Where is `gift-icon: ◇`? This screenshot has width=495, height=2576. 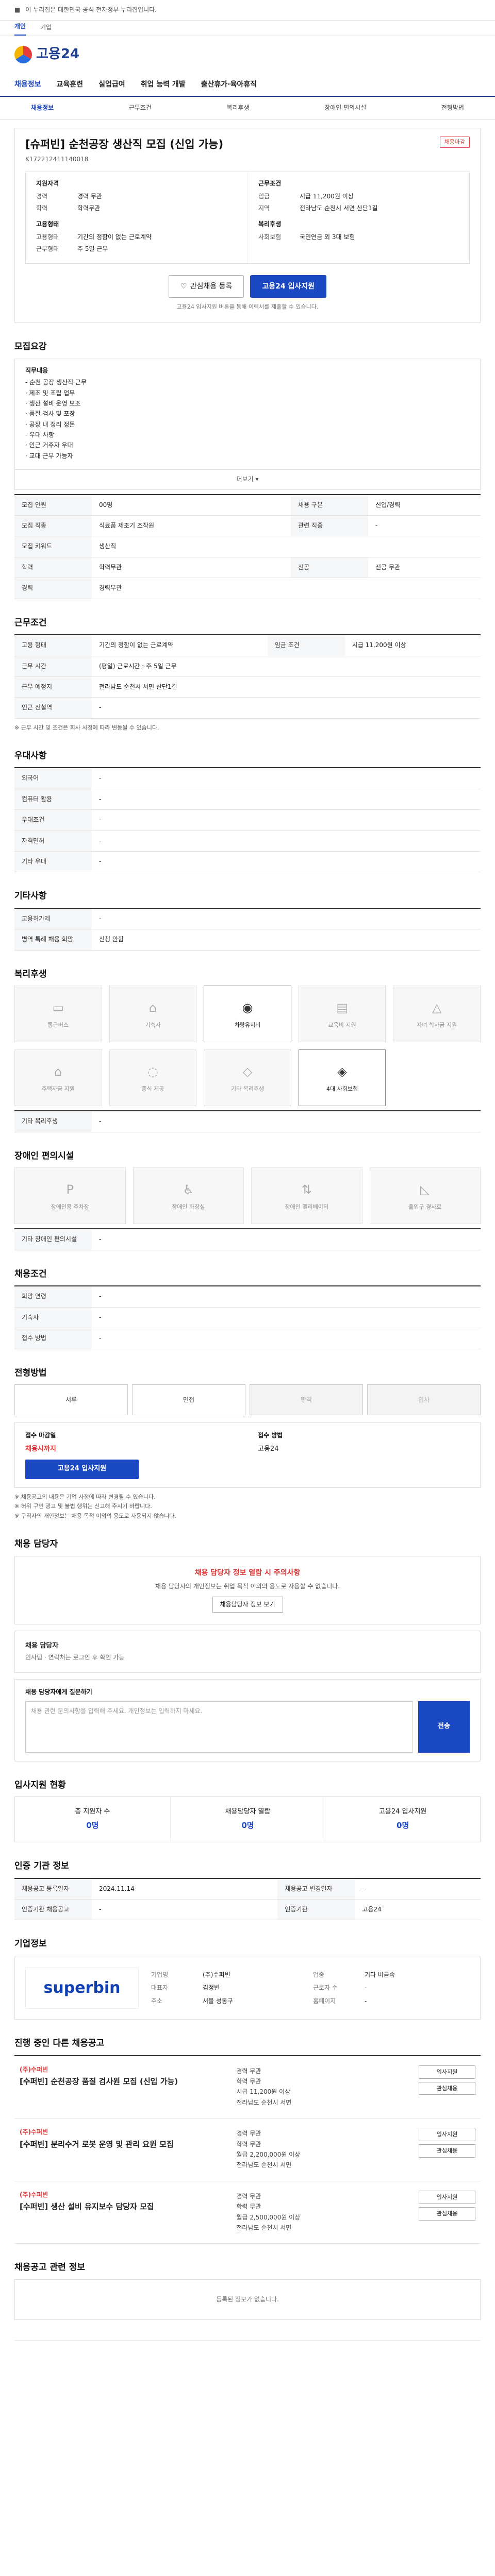
gift-icon: ◇ is located at coordinates (247, 1071).